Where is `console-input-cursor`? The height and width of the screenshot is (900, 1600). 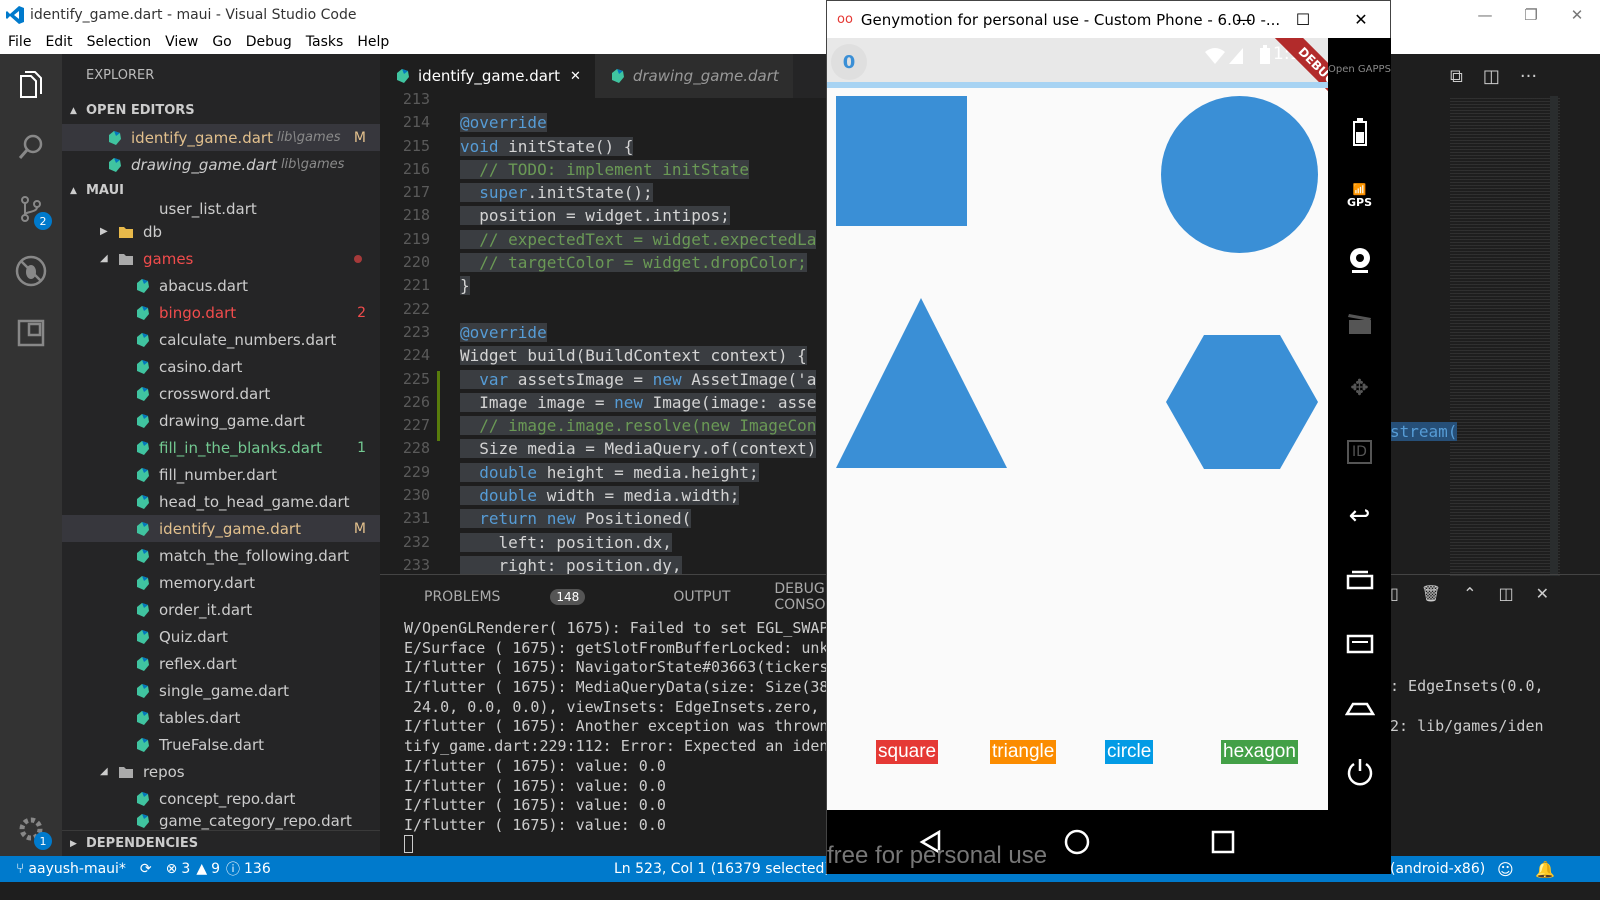
console-input-cursor is located at coordinates (408, 844).